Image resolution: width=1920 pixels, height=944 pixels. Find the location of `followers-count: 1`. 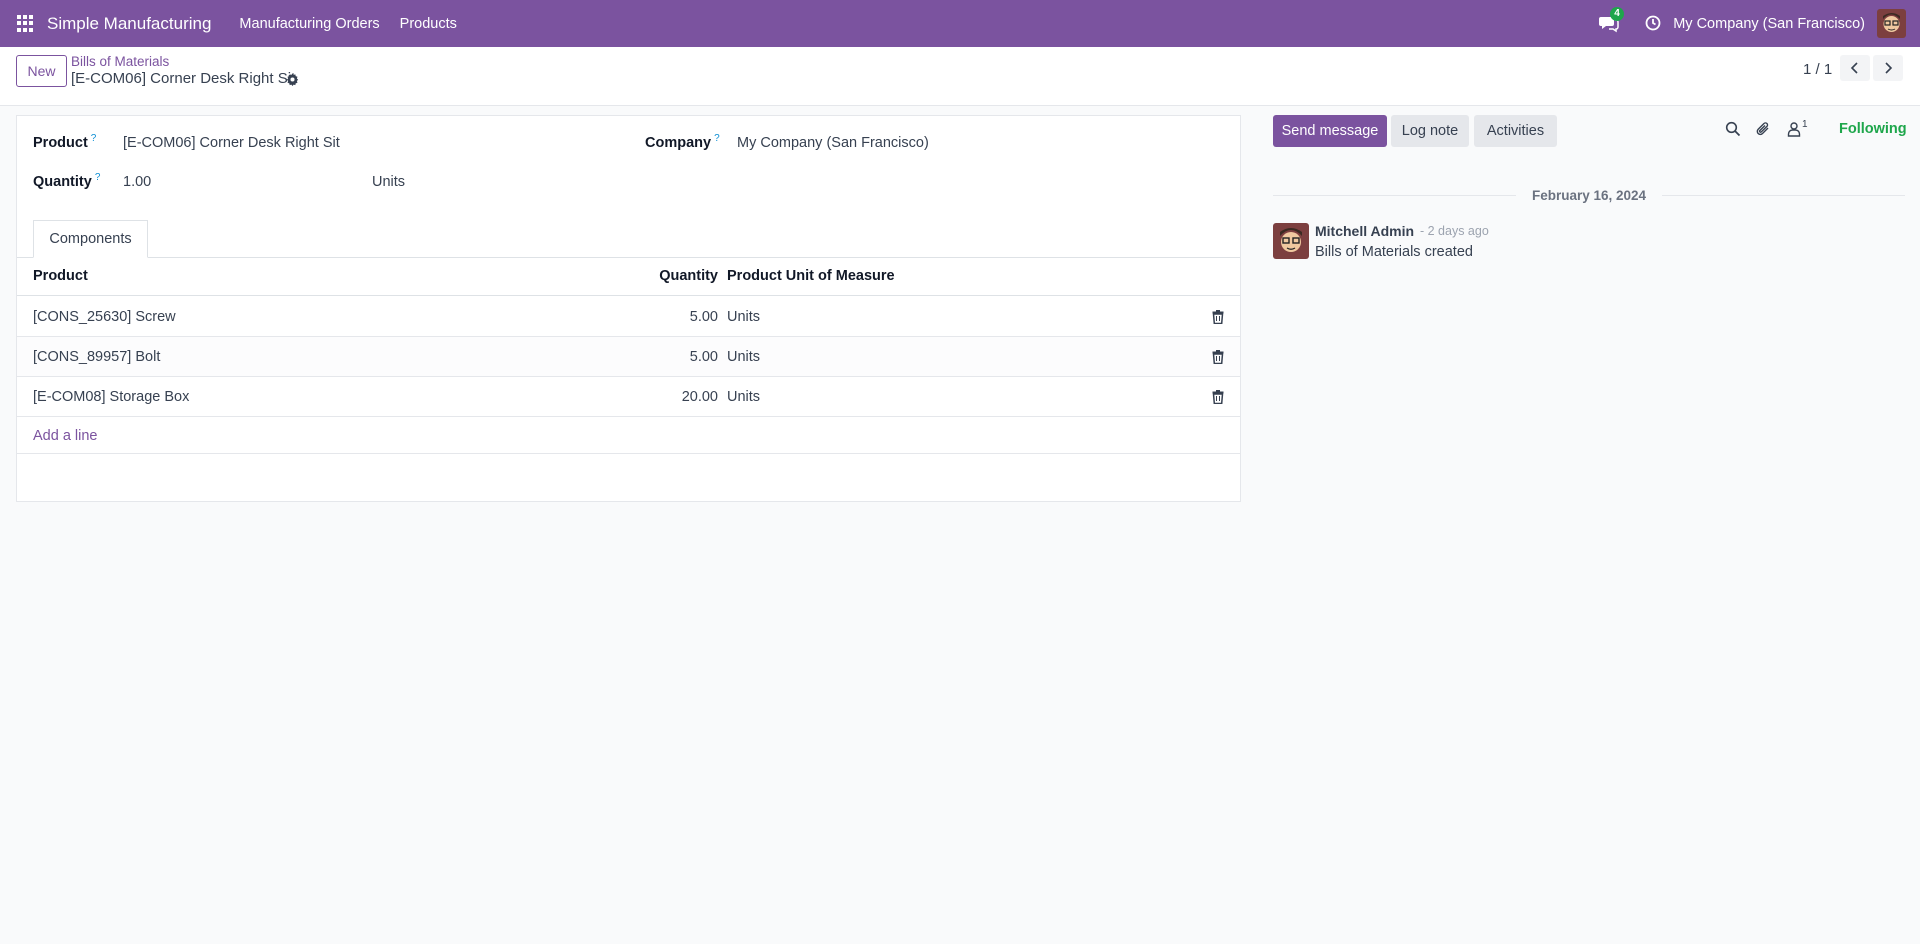

followers-count: 1 is located at coordinates (1805, 124).